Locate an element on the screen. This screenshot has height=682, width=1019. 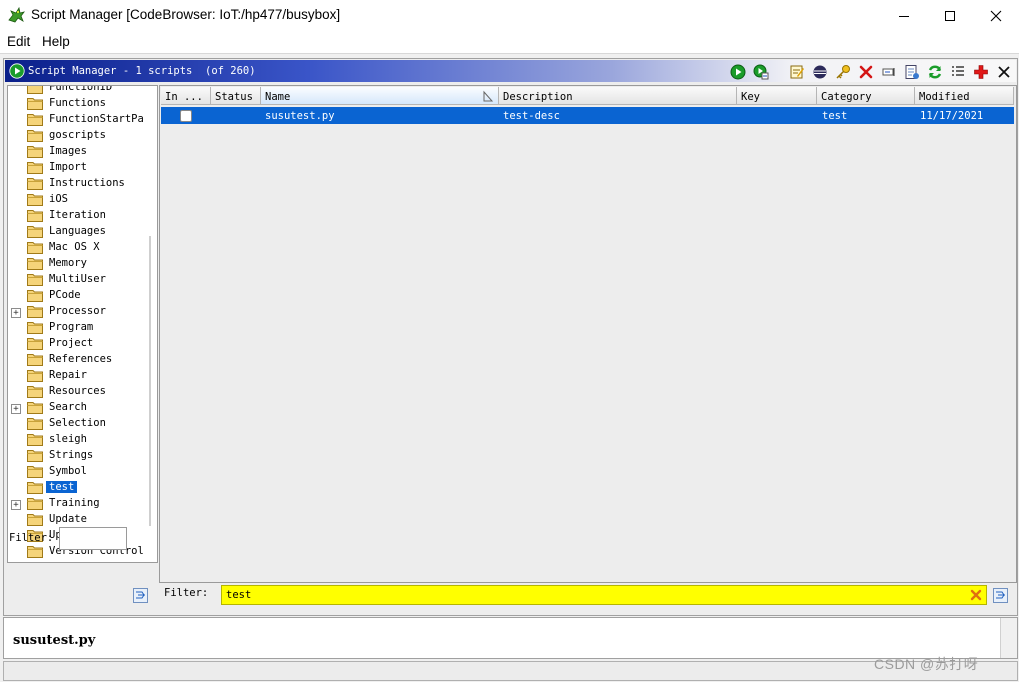
tree-item-label: Strings is located at coordinates (71, 455).